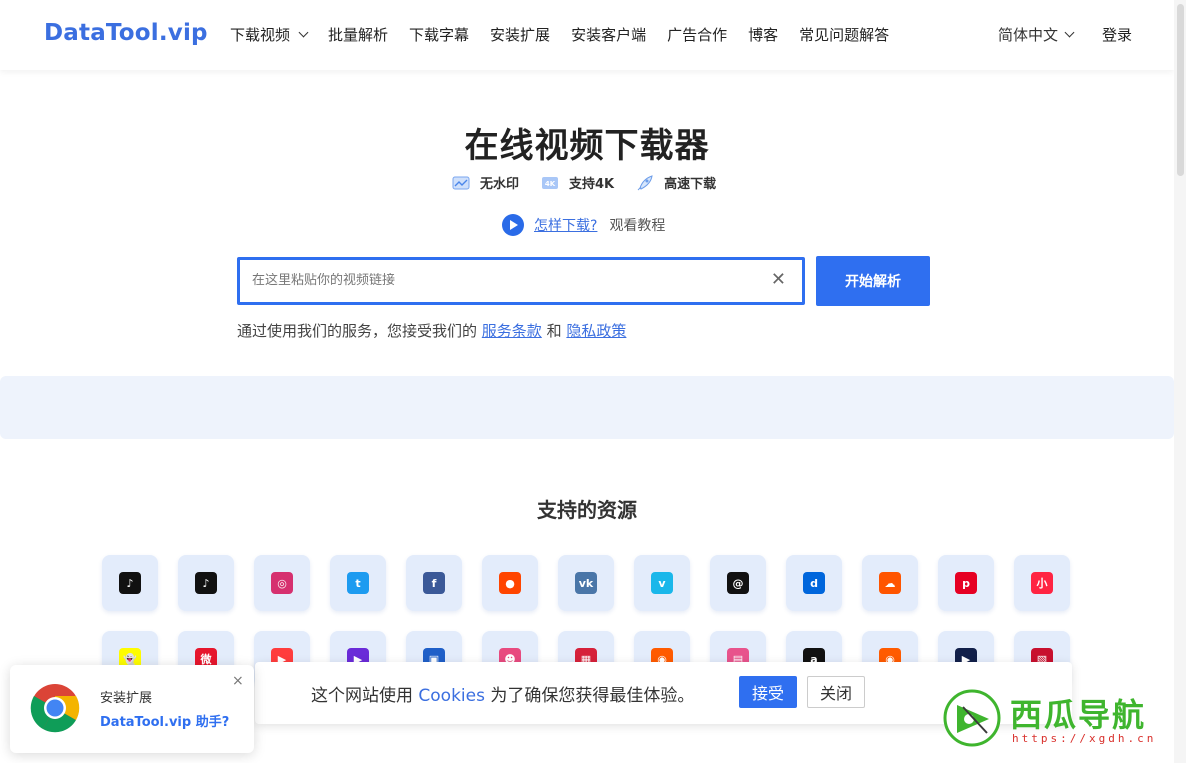 The height and width of the screenshot is (763, 1186). What do you see at coordinates (587, 510) in the screenshot?
I see `sources-title: 支持的资源` at bounding box center [587, 510].